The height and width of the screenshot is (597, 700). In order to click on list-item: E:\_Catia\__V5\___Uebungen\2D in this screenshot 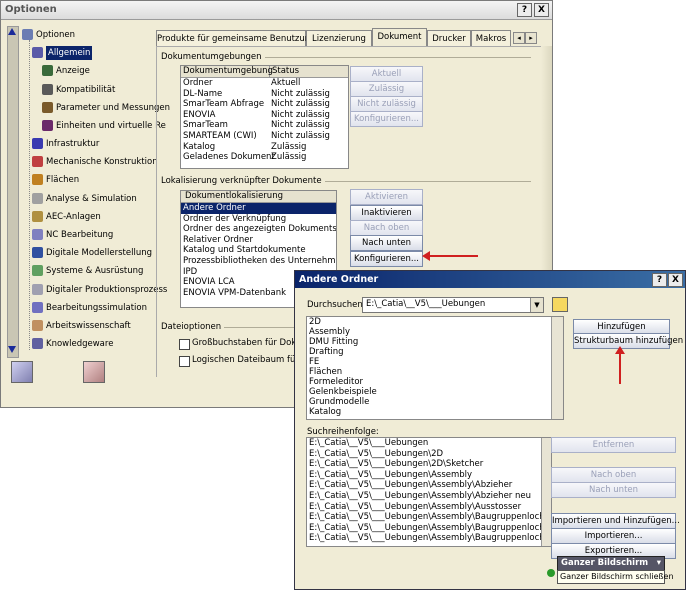, I will do `click(429, 454)`.